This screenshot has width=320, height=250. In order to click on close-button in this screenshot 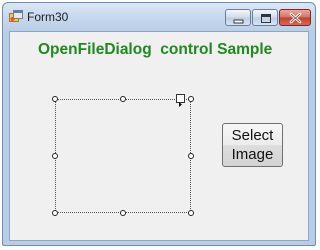, I will do `click(295, 17)`.